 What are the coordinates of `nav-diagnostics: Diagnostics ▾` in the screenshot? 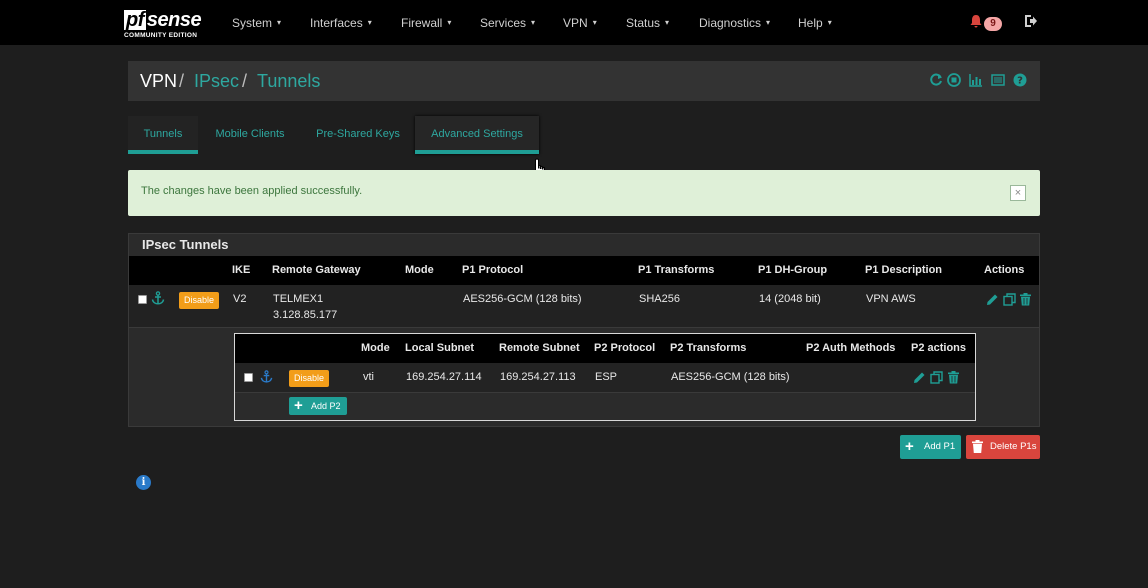 It's located at (734, 22).